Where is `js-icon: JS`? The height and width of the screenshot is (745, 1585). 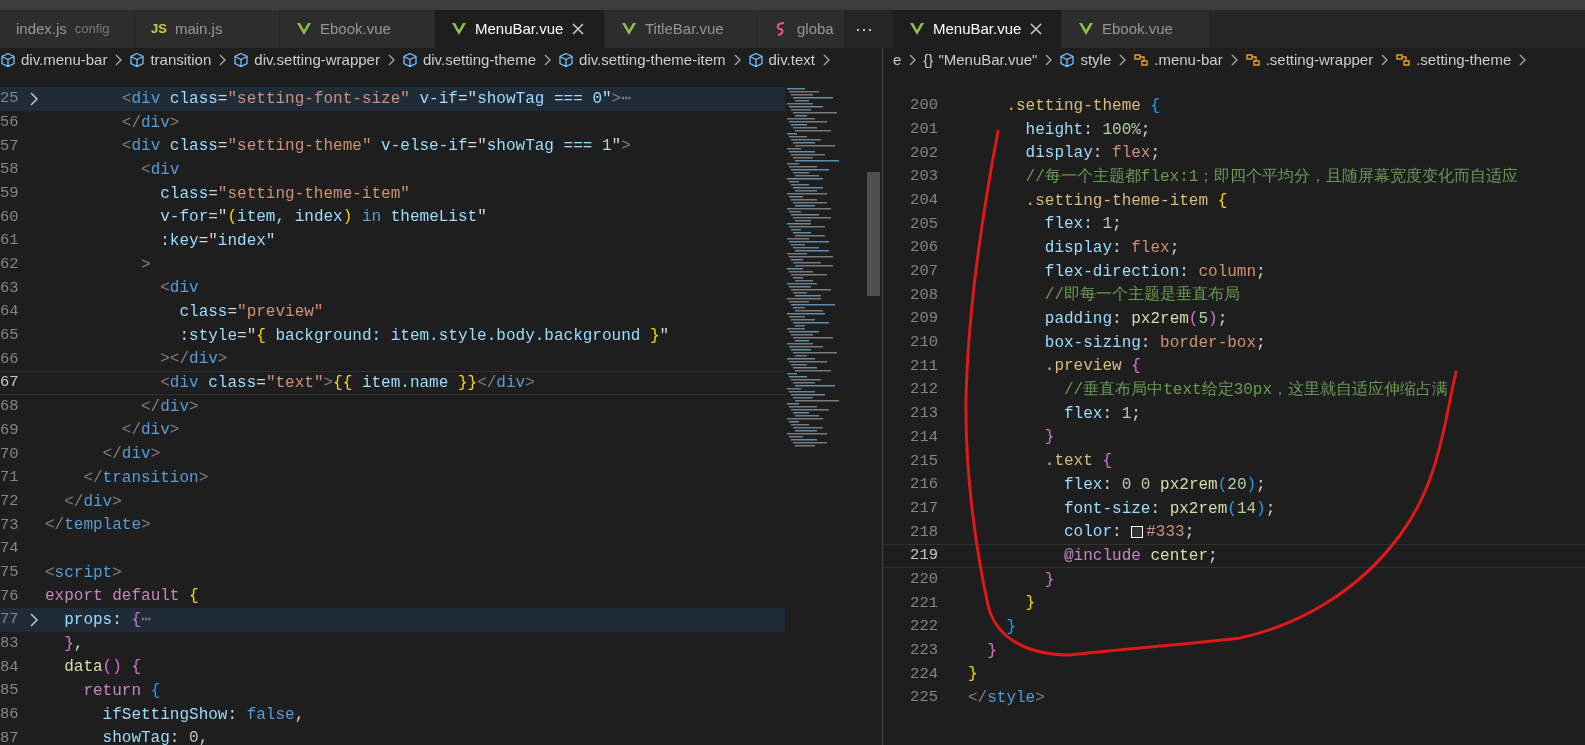
js-icon: JS is located at coordinates (159, 29).